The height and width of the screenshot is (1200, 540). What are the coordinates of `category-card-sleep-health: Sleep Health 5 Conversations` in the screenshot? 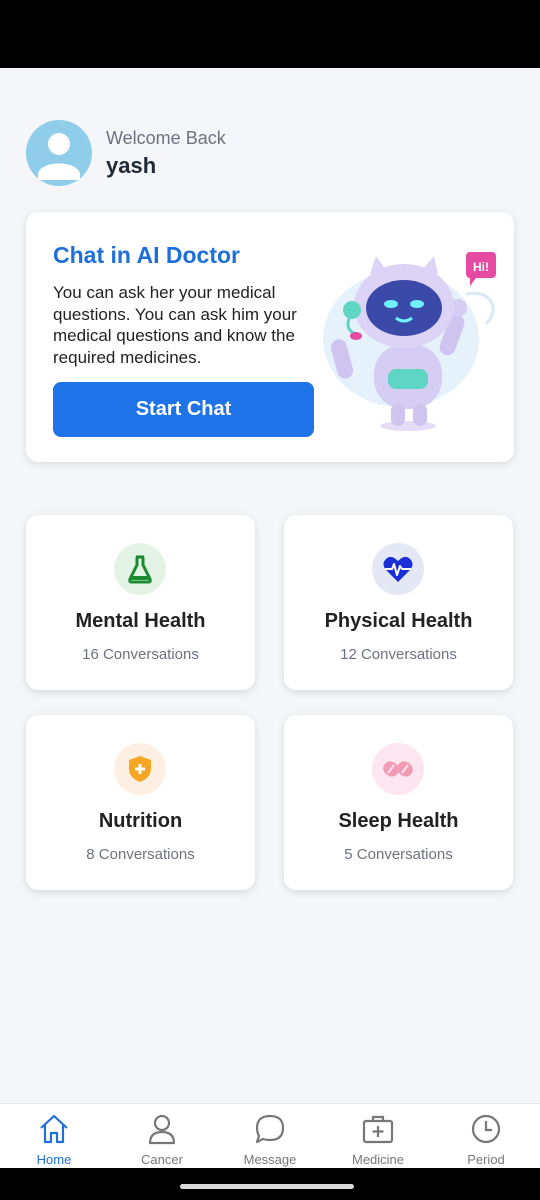 It's located at (398, 802).